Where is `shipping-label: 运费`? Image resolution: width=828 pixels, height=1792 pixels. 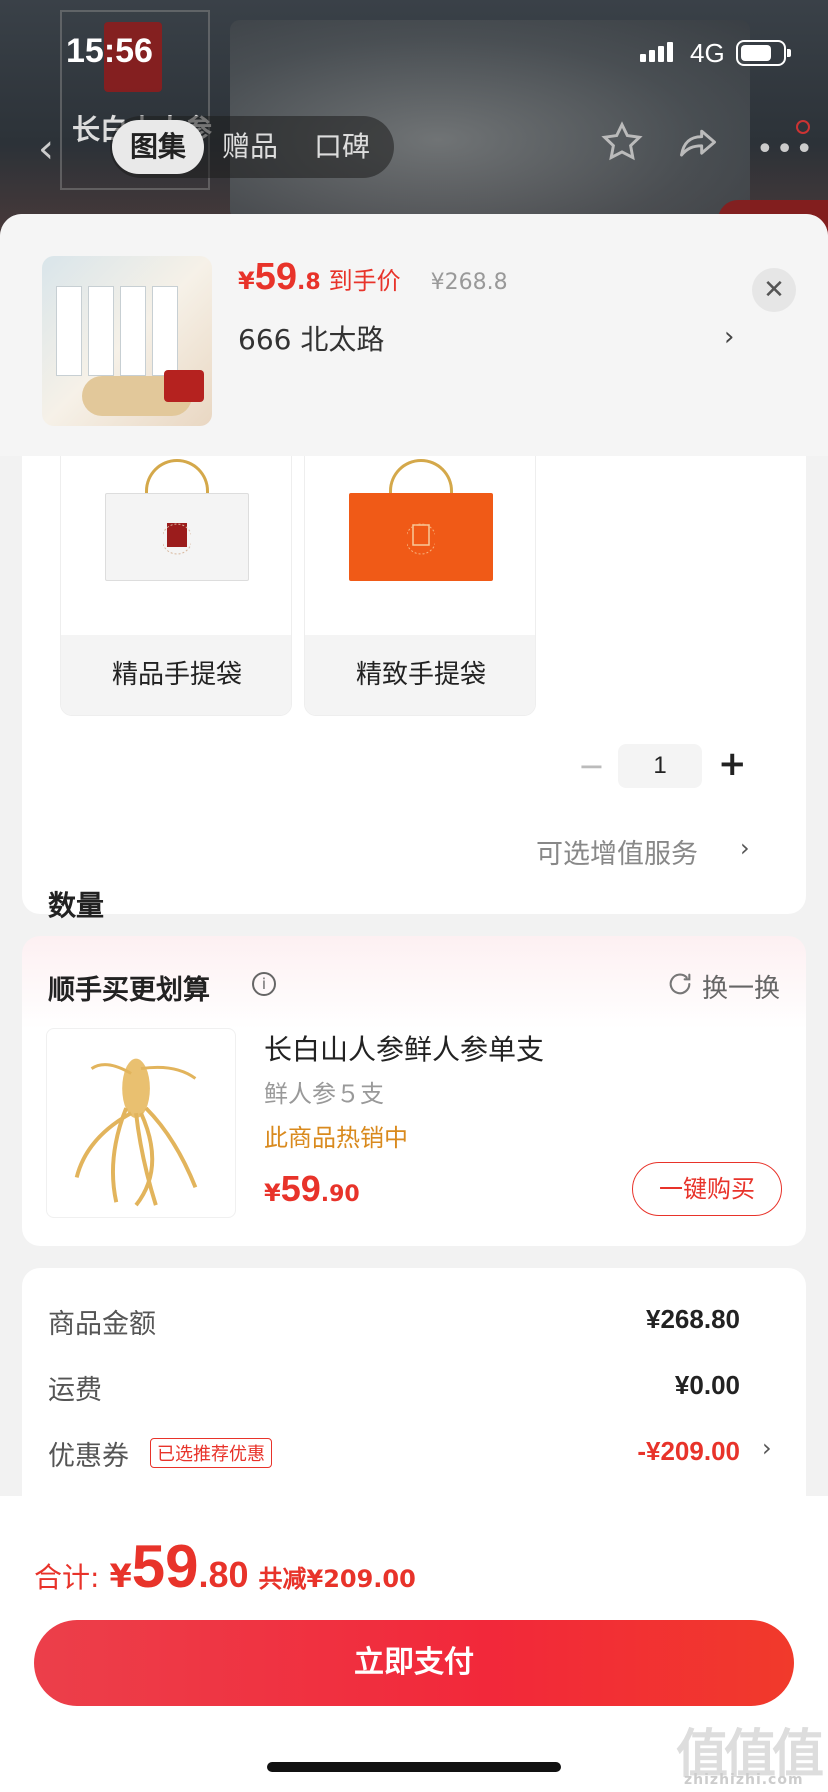 shipping-label: 运费 is located at coordinates (75, 1390).